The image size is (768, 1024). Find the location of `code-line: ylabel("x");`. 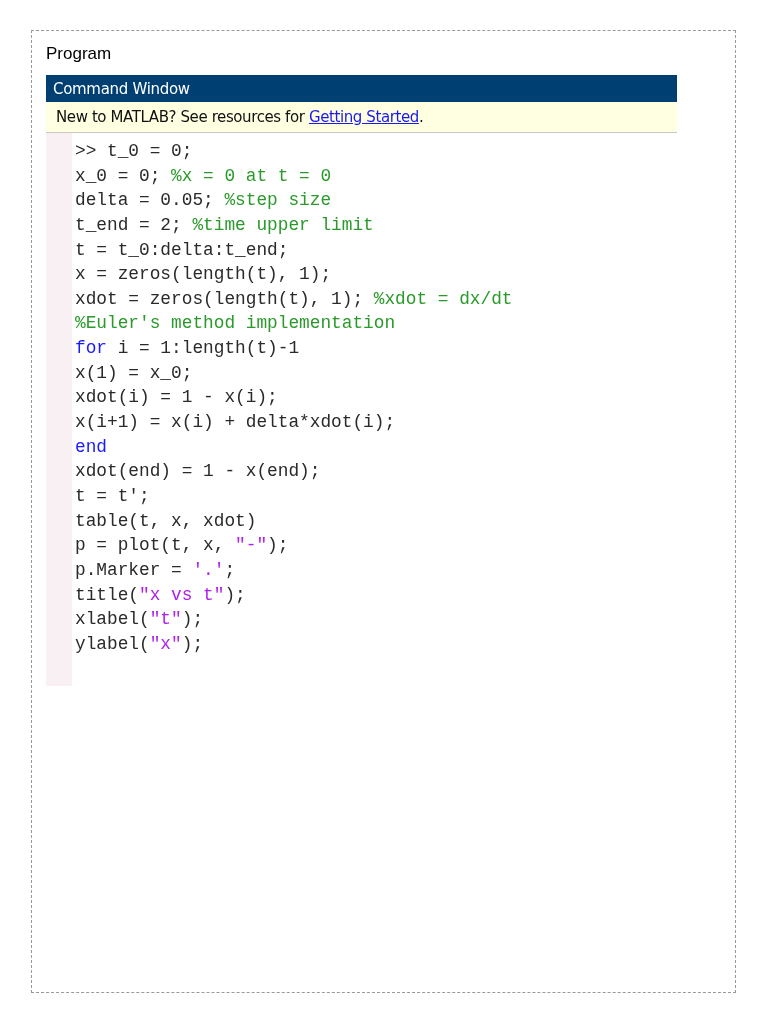

code-line: ylabel("x"); is located at coordinates (140, 644).